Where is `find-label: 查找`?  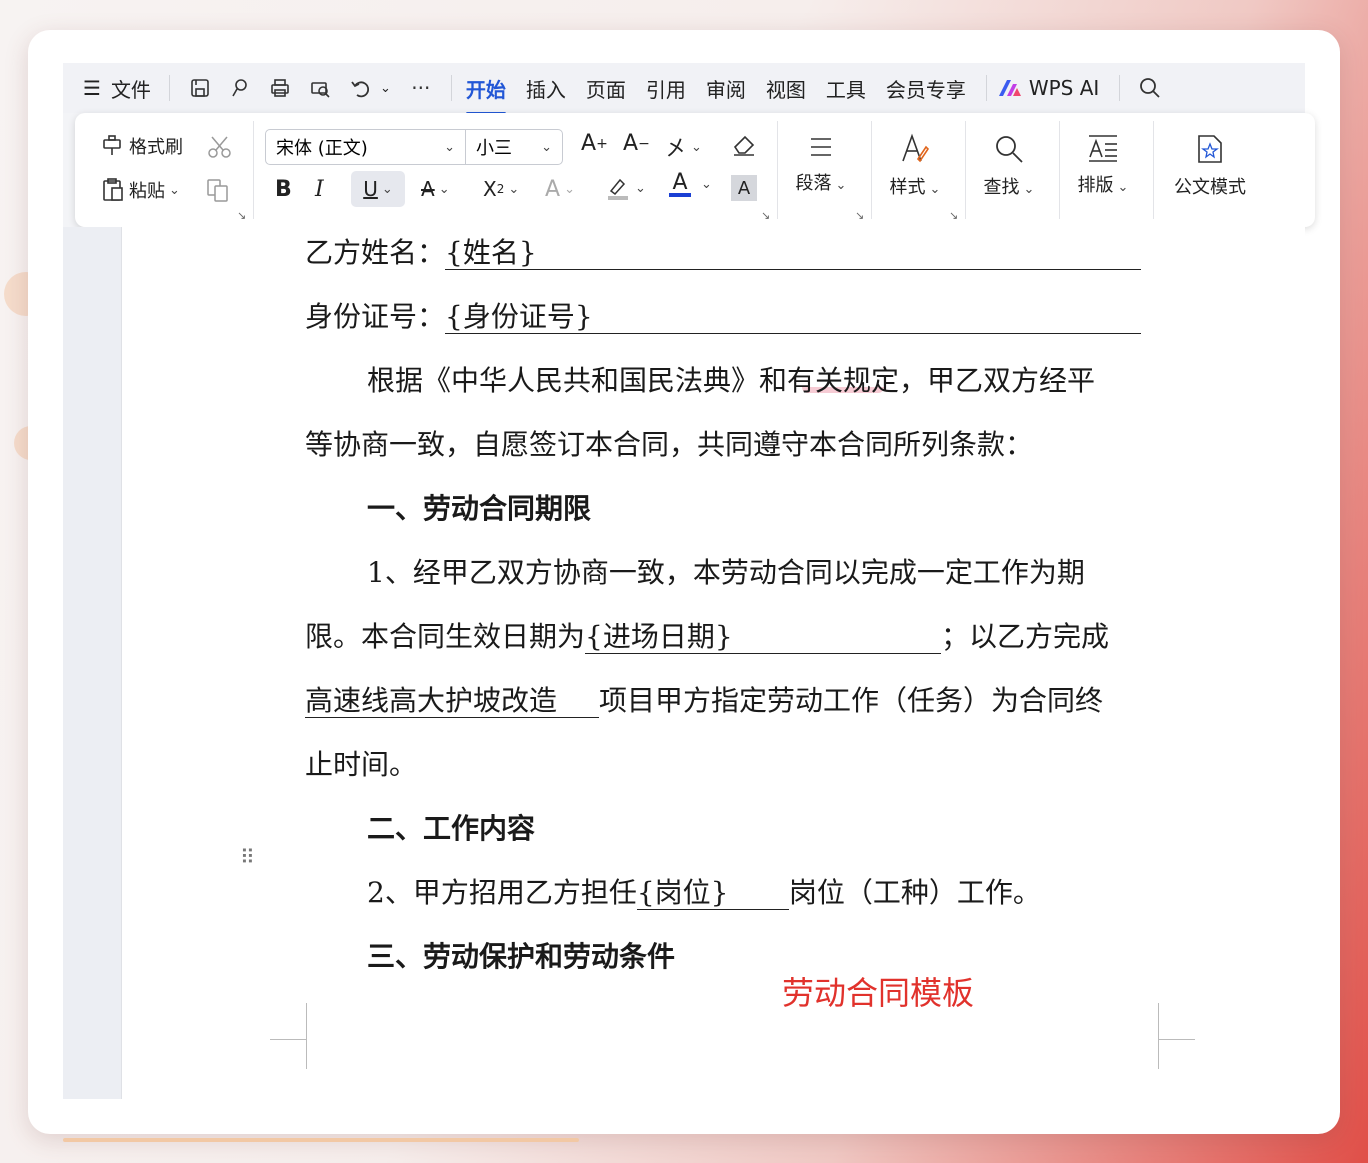
find-label: 查找 is located at coordinates (1001, 187).